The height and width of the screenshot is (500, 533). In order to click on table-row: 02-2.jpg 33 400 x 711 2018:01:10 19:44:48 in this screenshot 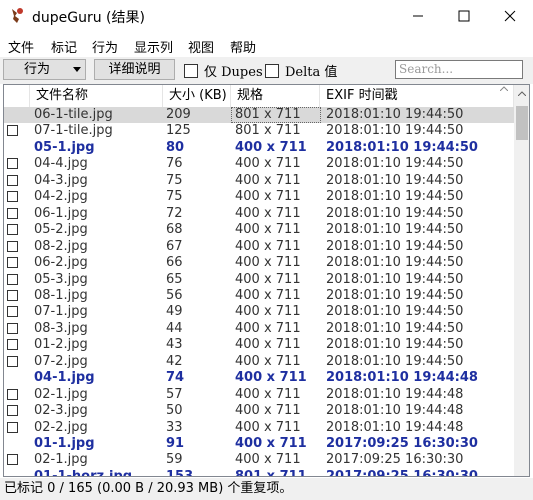, I will do `click(259, 428)`.